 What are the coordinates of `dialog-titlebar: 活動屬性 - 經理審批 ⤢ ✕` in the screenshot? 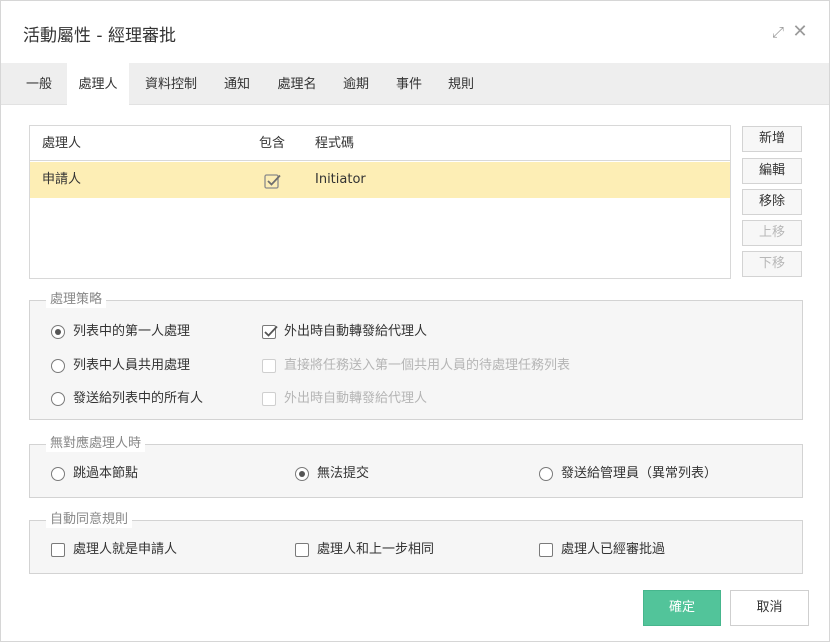 It's located at (415, 32).